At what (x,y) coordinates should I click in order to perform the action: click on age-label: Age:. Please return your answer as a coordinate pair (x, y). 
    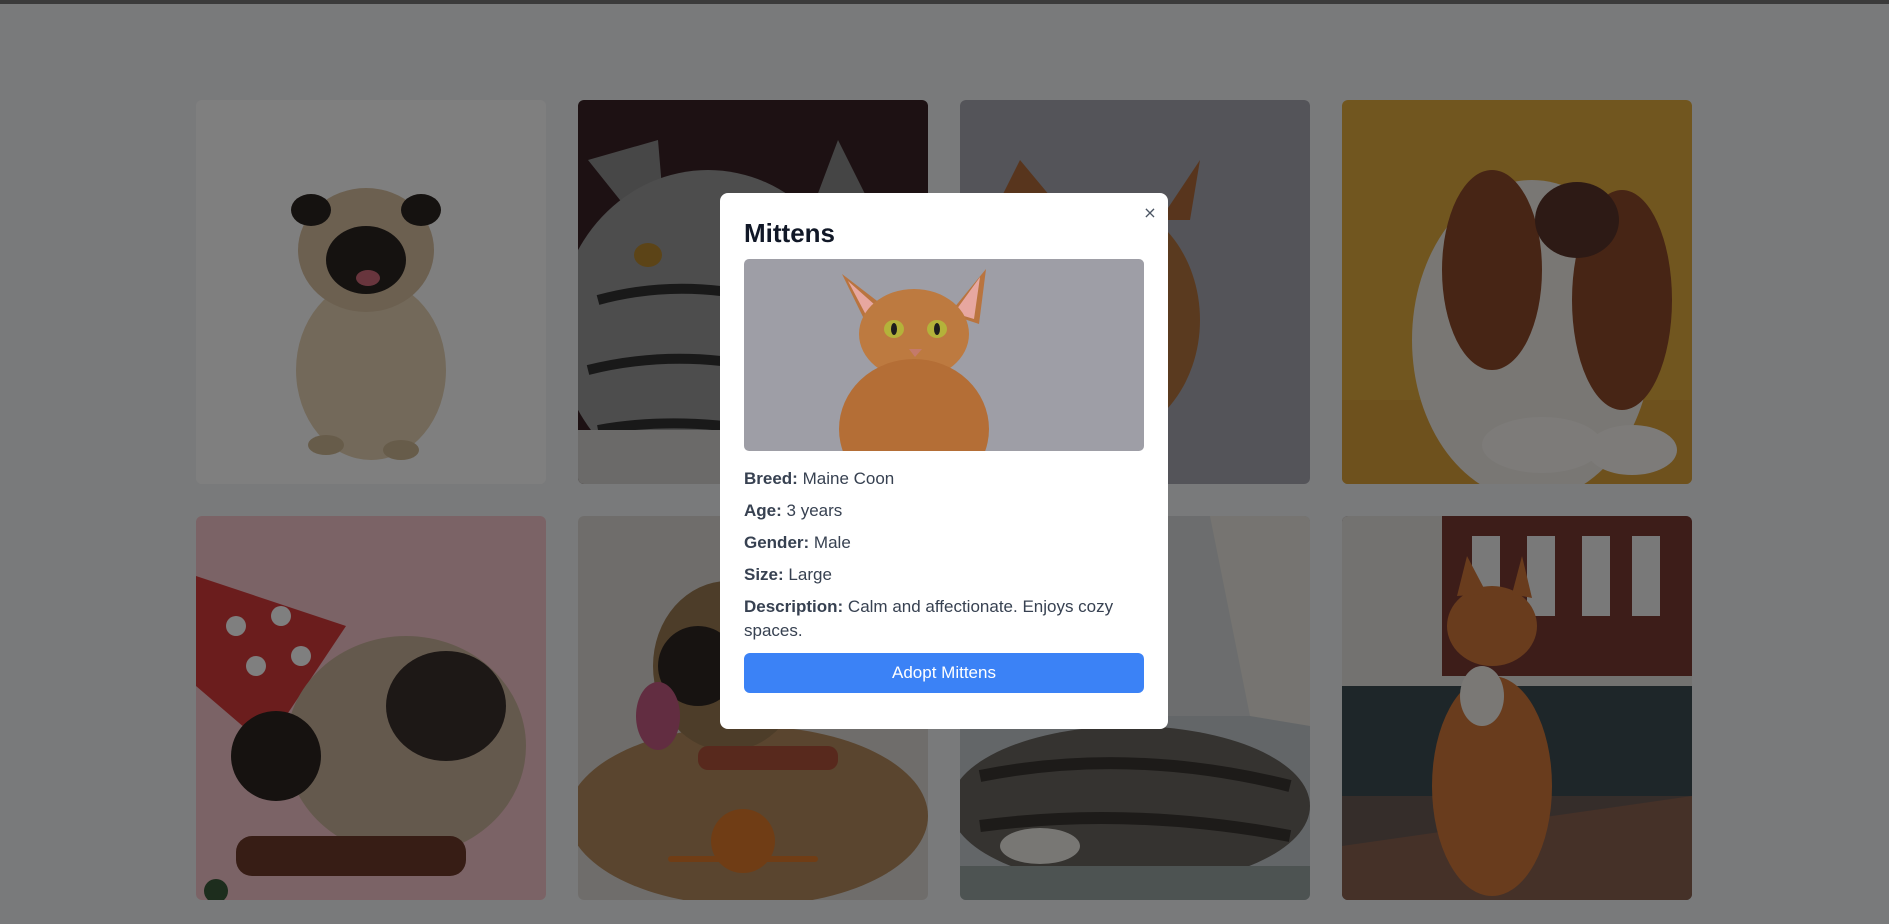
    Looking at the image, I should click on (763, 510).